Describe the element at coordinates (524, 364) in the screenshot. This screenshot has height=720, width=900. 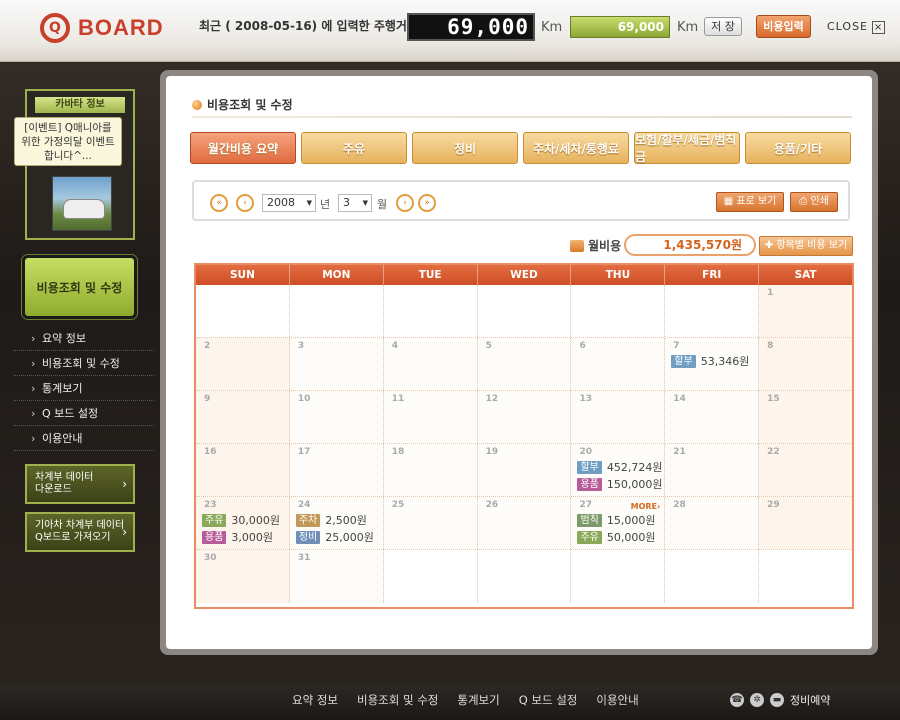
I see `calendar-day: 5` at that location.